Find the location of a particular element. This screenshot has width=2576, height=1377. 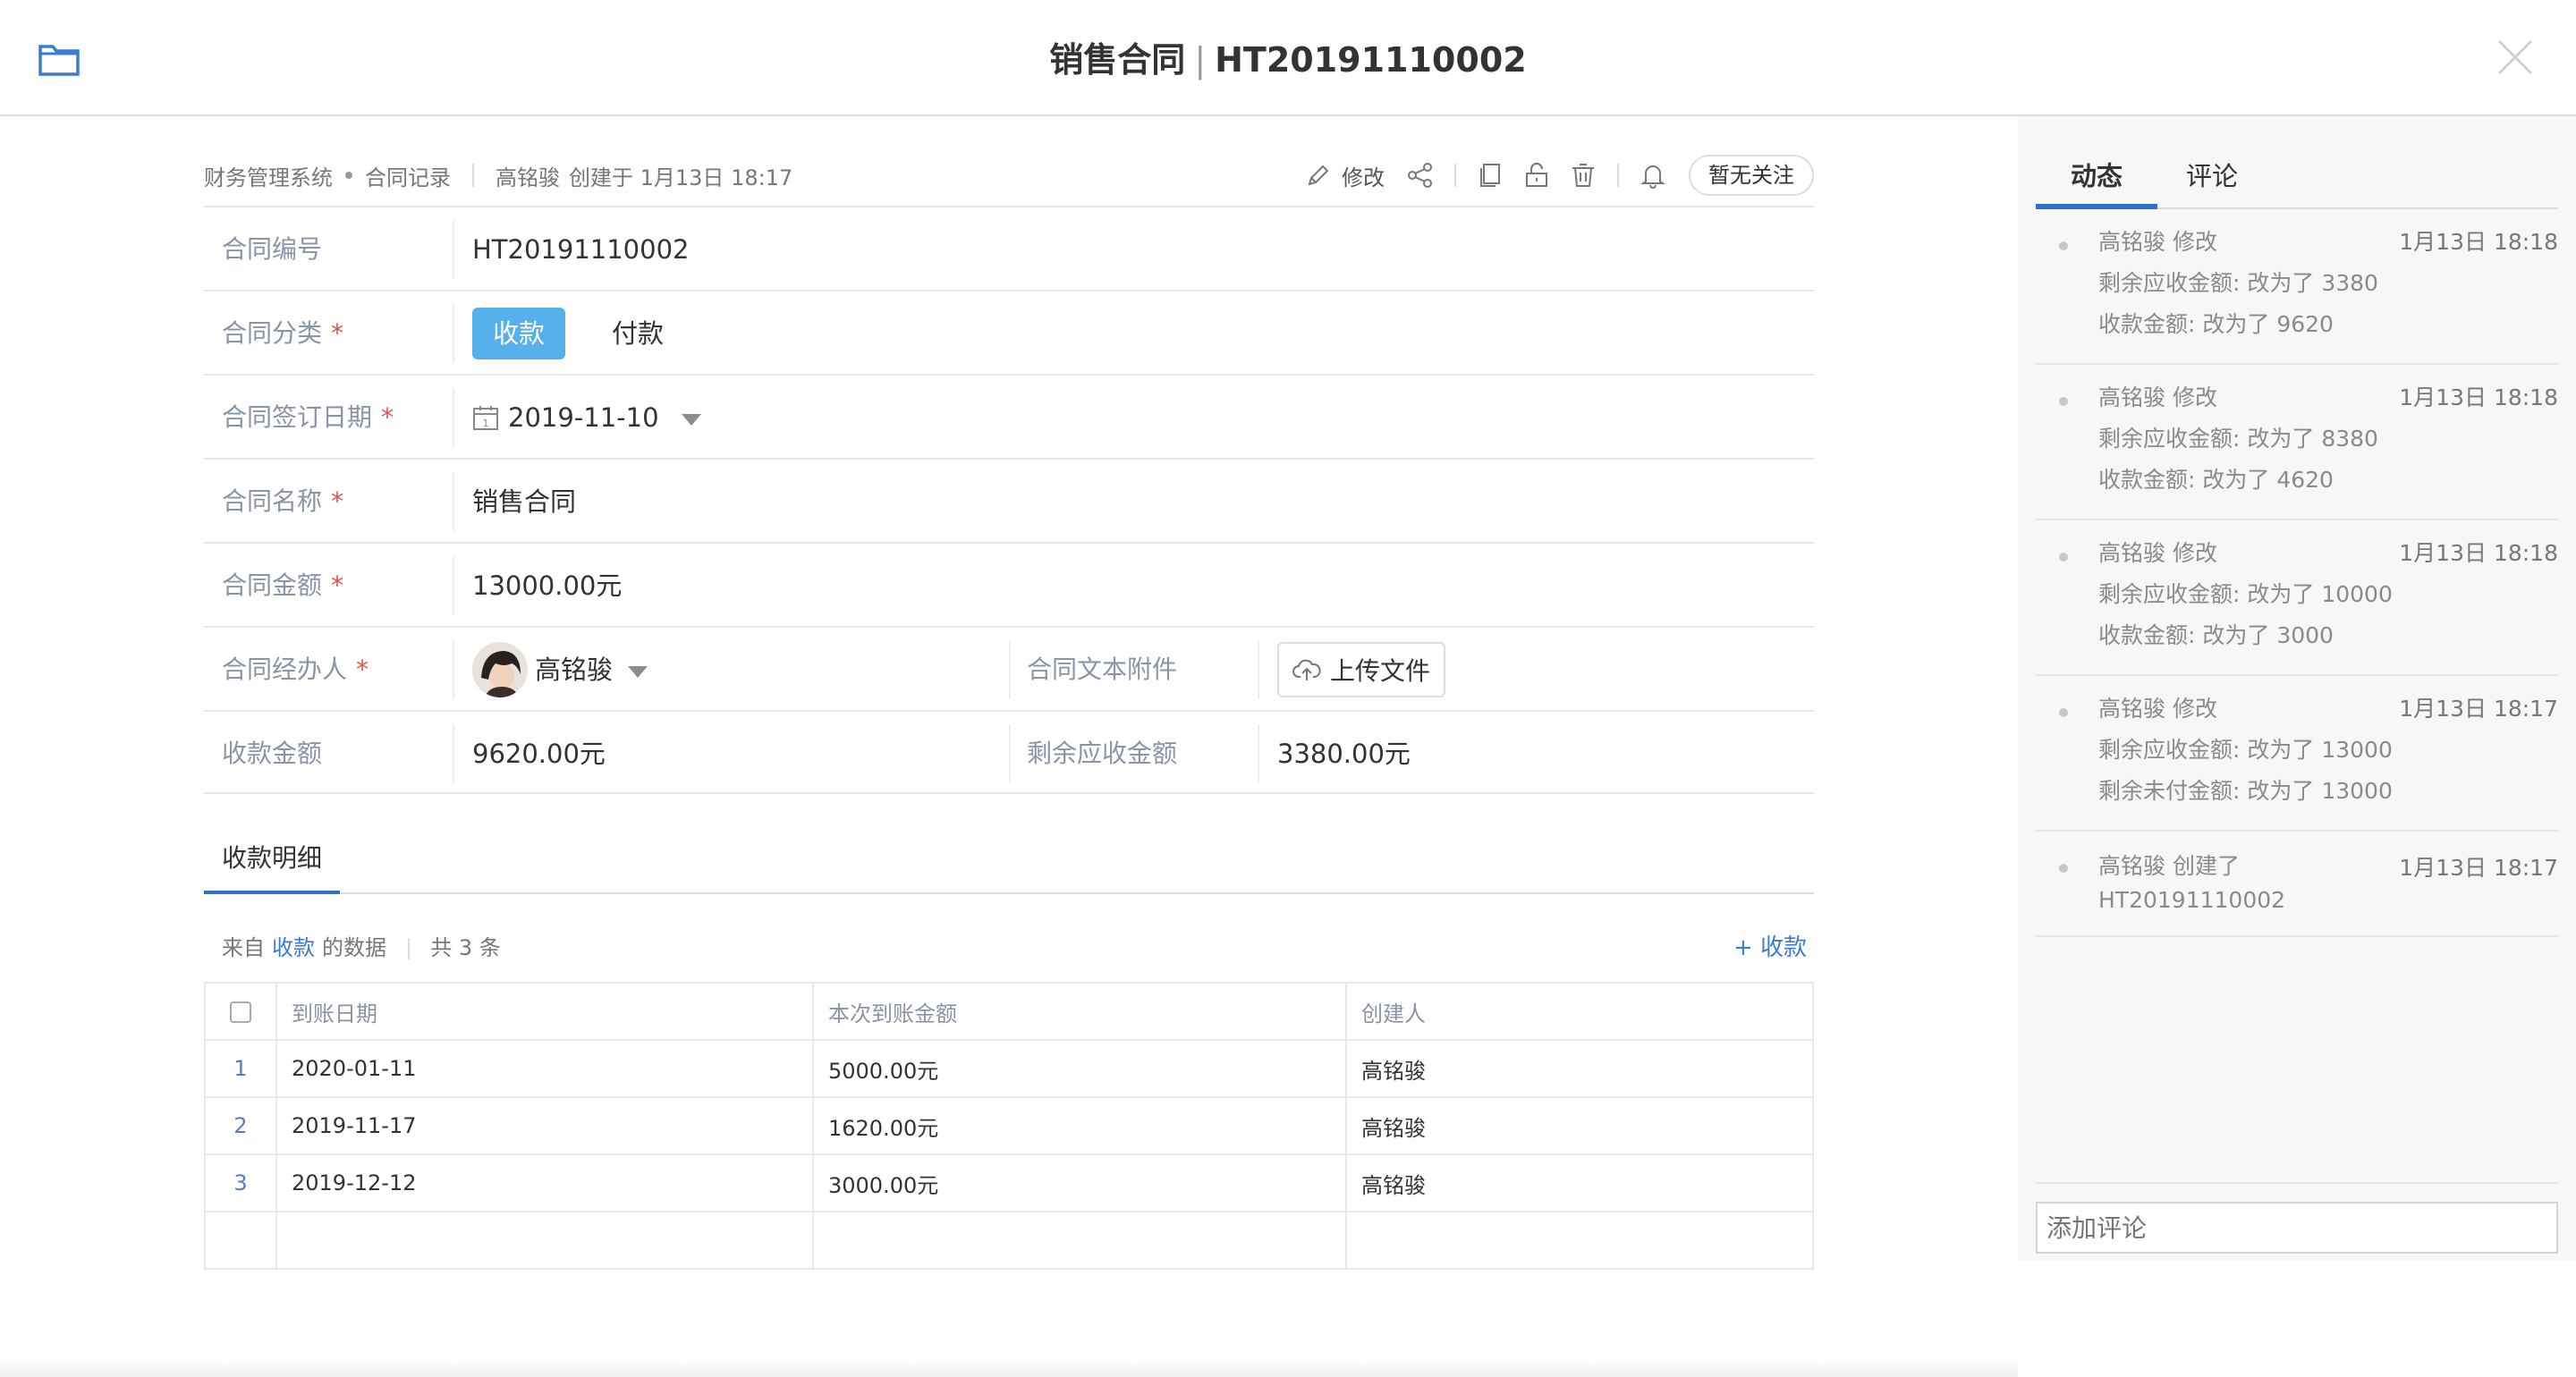

table-row-empty is located at coordinates (1009, 1240).